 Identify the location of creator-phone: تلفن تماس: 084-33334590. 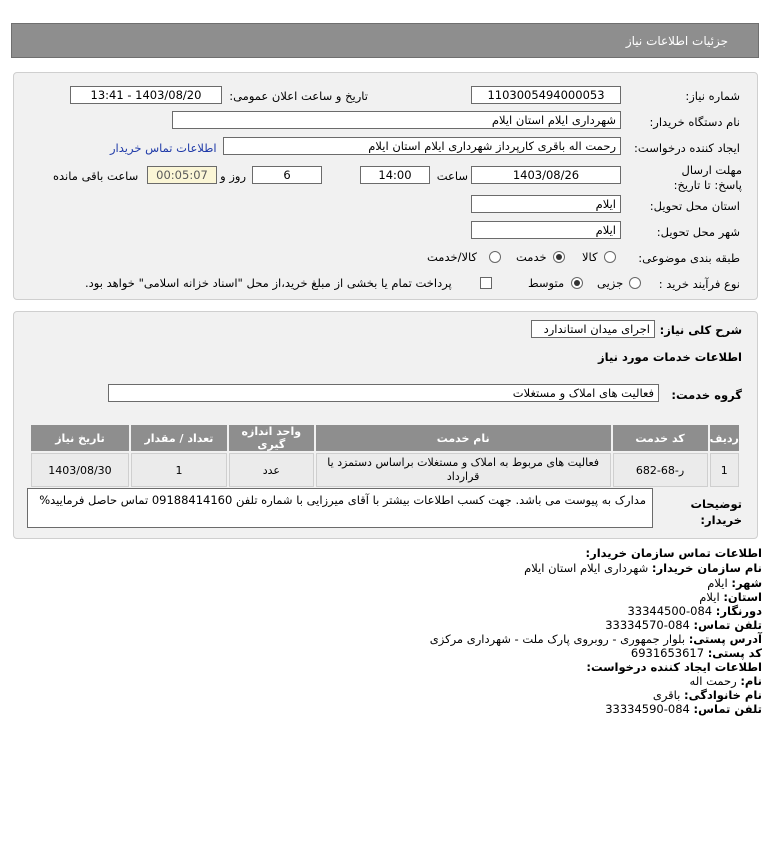
(683, 709).